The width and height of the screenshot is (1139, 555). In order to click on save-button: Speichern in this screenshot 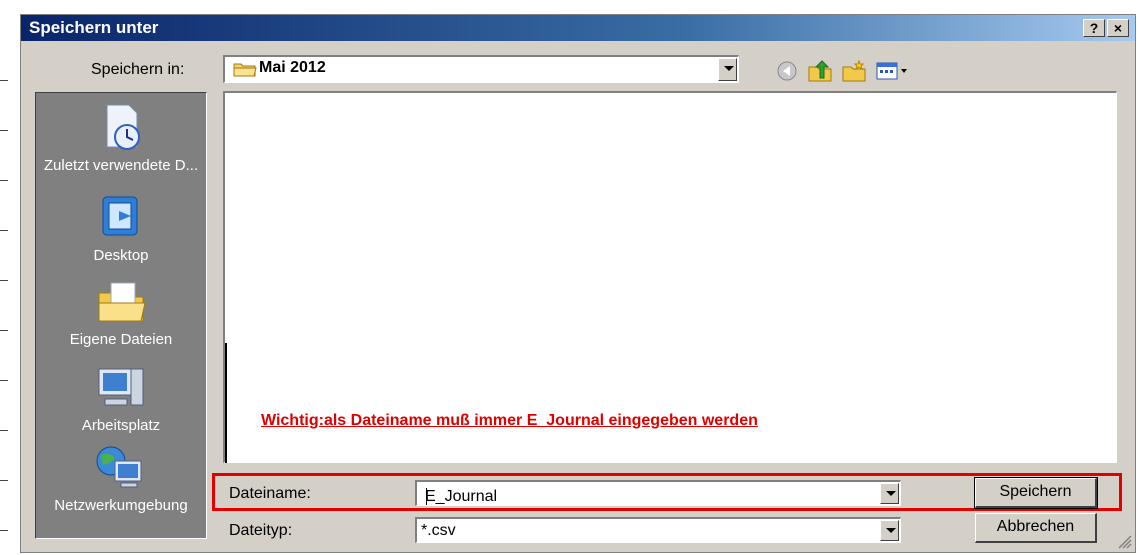, I will do `click(1036, 493)`.